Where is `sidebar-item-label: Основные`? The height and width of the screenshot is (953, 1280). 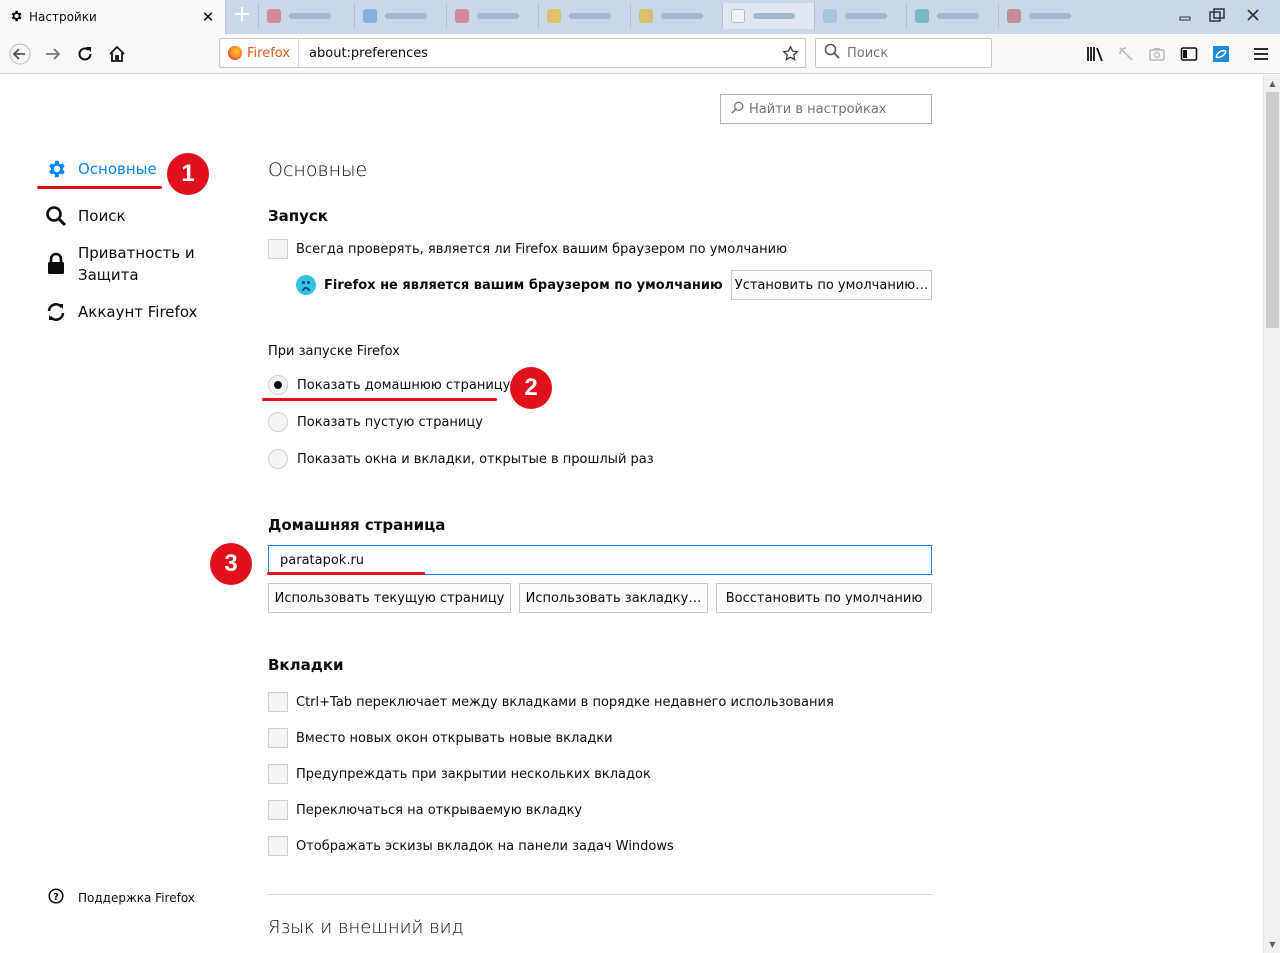
sidebar-item-label: Основные is located at coordinates (117, 169).